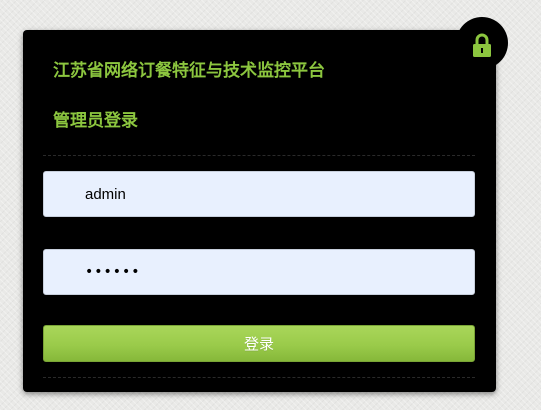 The width and height of the screenshot is (541, 410). I want to click on lock-icon, so click(482, 43).